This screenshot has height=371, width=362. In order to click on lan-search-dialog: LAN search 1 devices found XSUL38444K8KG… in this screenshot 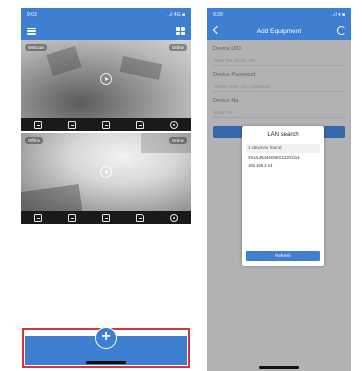, I will do `click(283, 196)`.